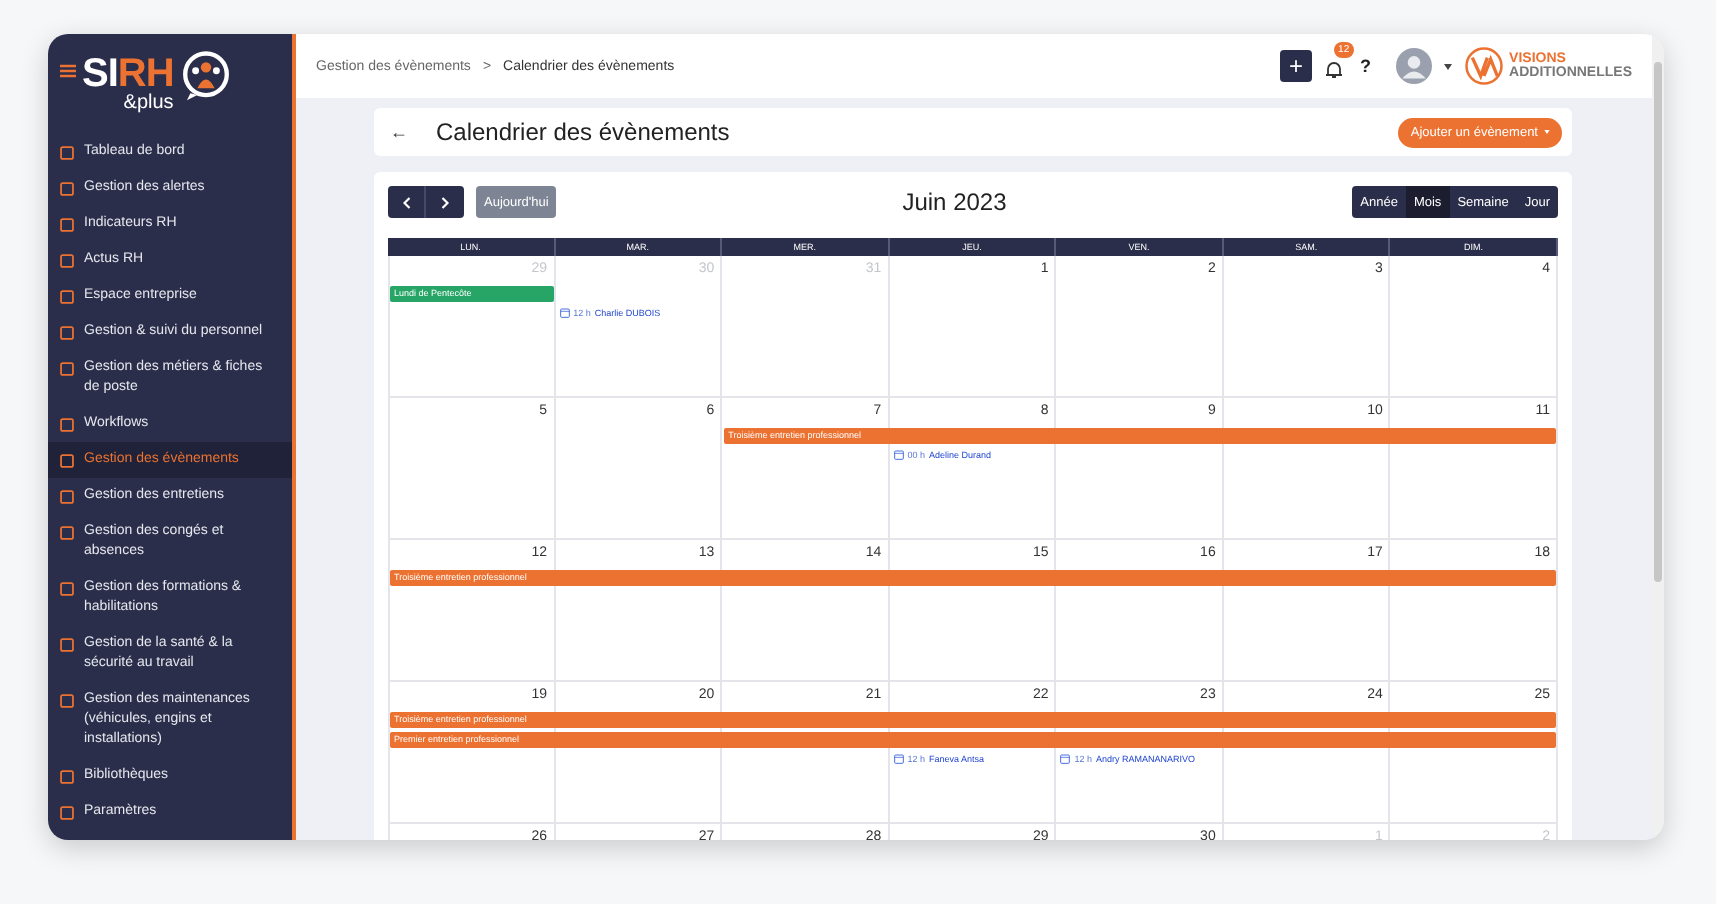 Image resolution: width=1716 pixels, height=904 pixels. What do you see at coordinates (1658, 437) in the screenshot?
I see `scrollbar` at bounding box center [1658, 437].